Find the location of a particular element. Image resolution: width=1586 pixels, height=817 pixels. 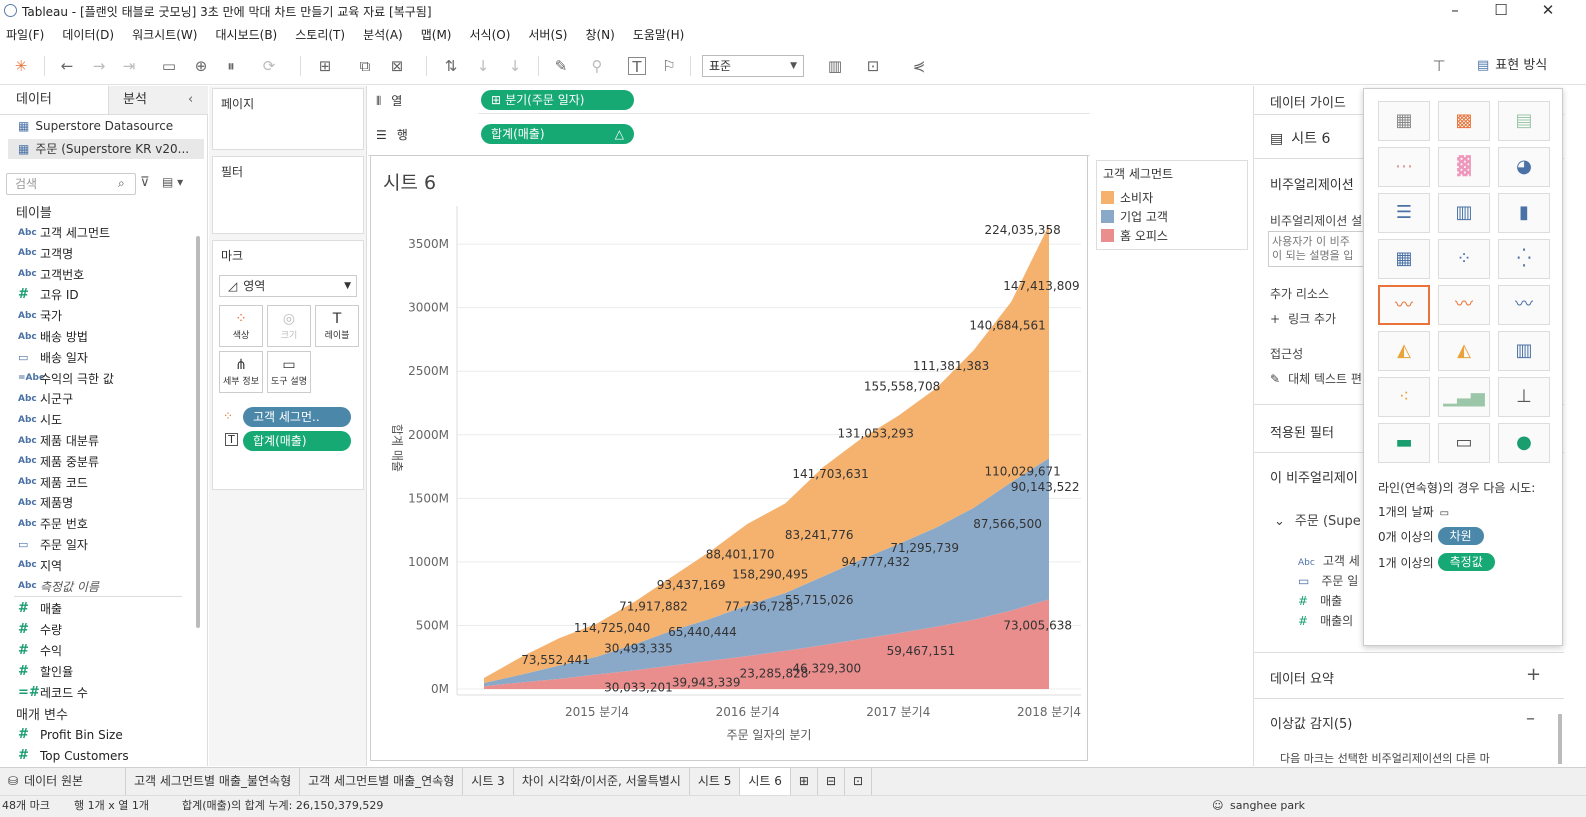

field-item: # 할인율 is located at coordinates (45, 671).